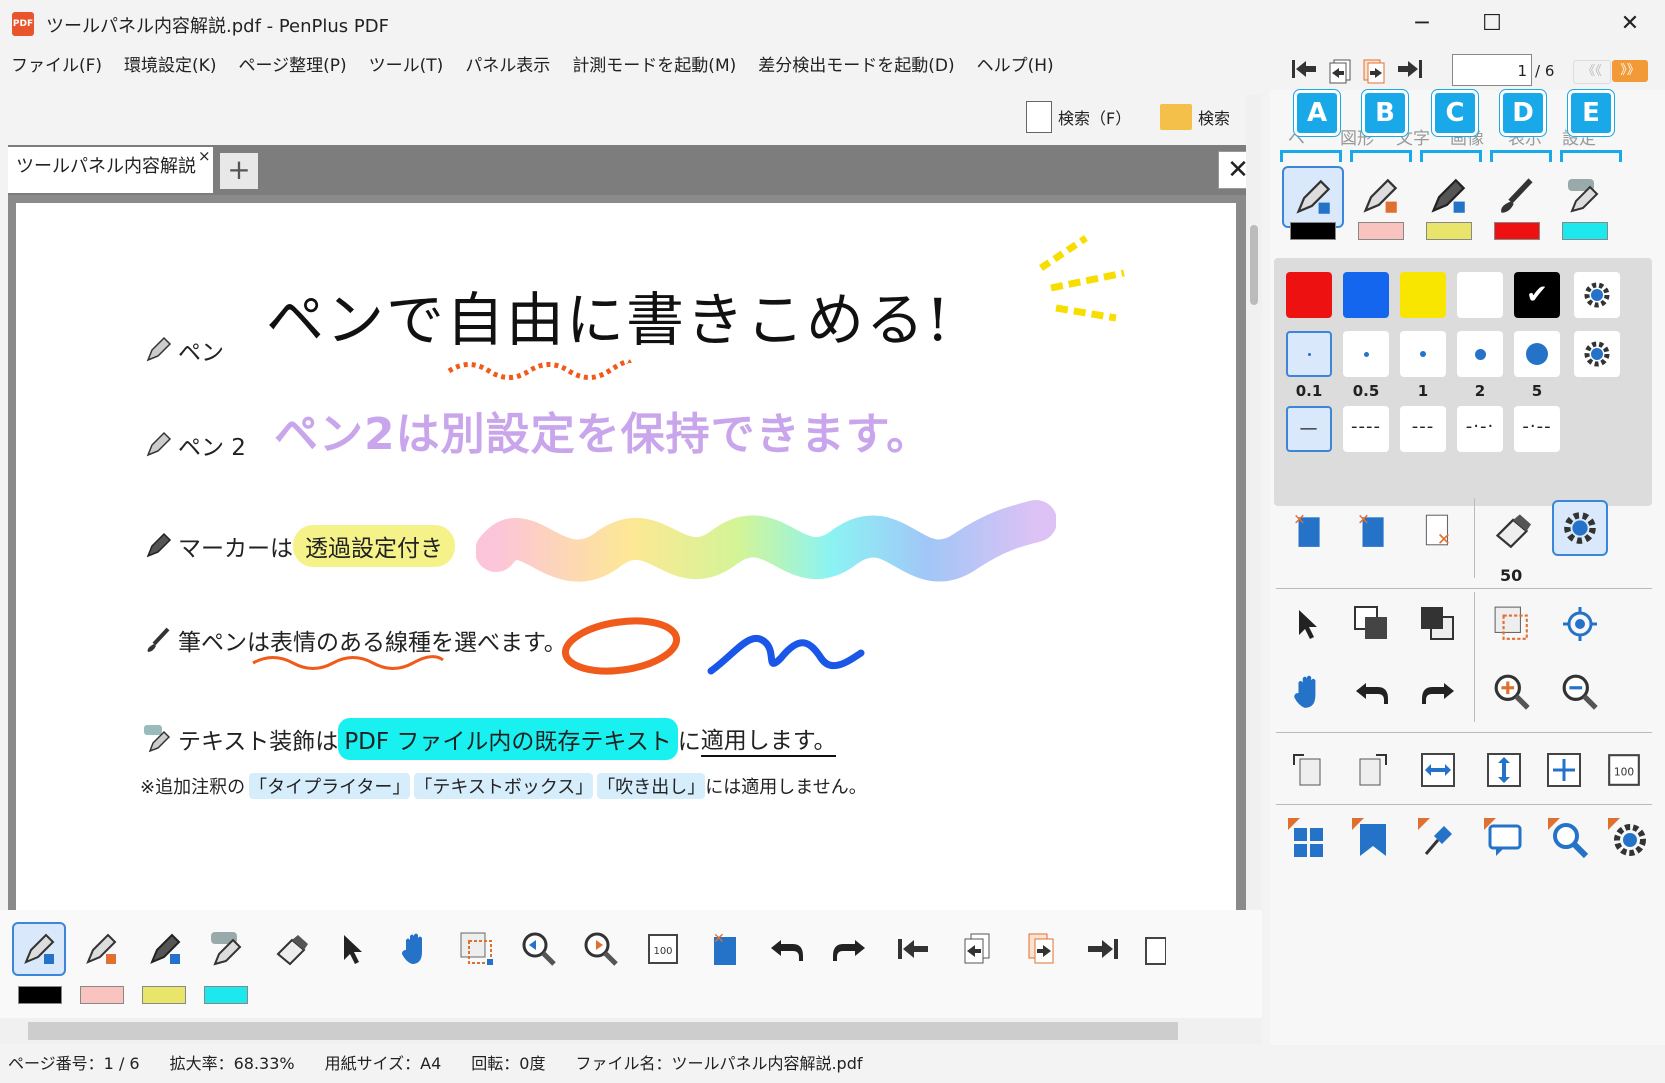  What do you see at coordinates (226, 995) in the screenshot?
I see `text-color-swatch` at bounding box center [226, 995].